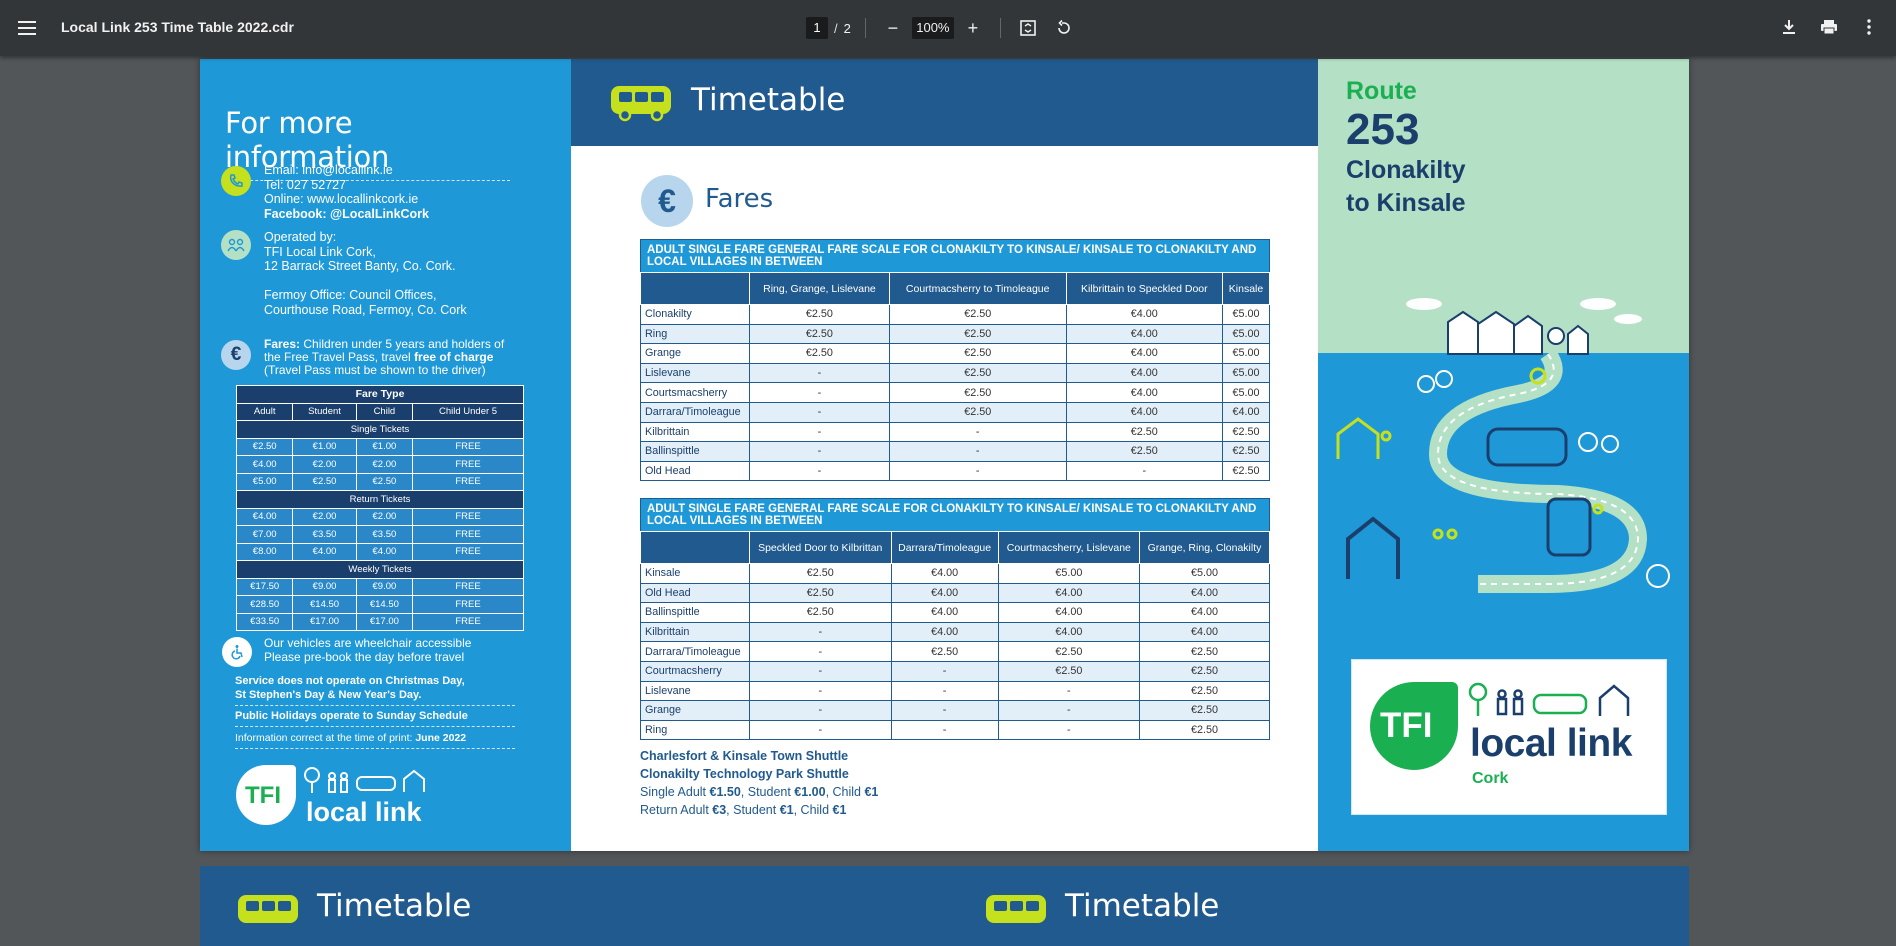 The height and width of the screenshot is (946, 1896). Describe the element at coordinates (324, 411) in the screenshot. I see `fare-col-student: Student` at that location.